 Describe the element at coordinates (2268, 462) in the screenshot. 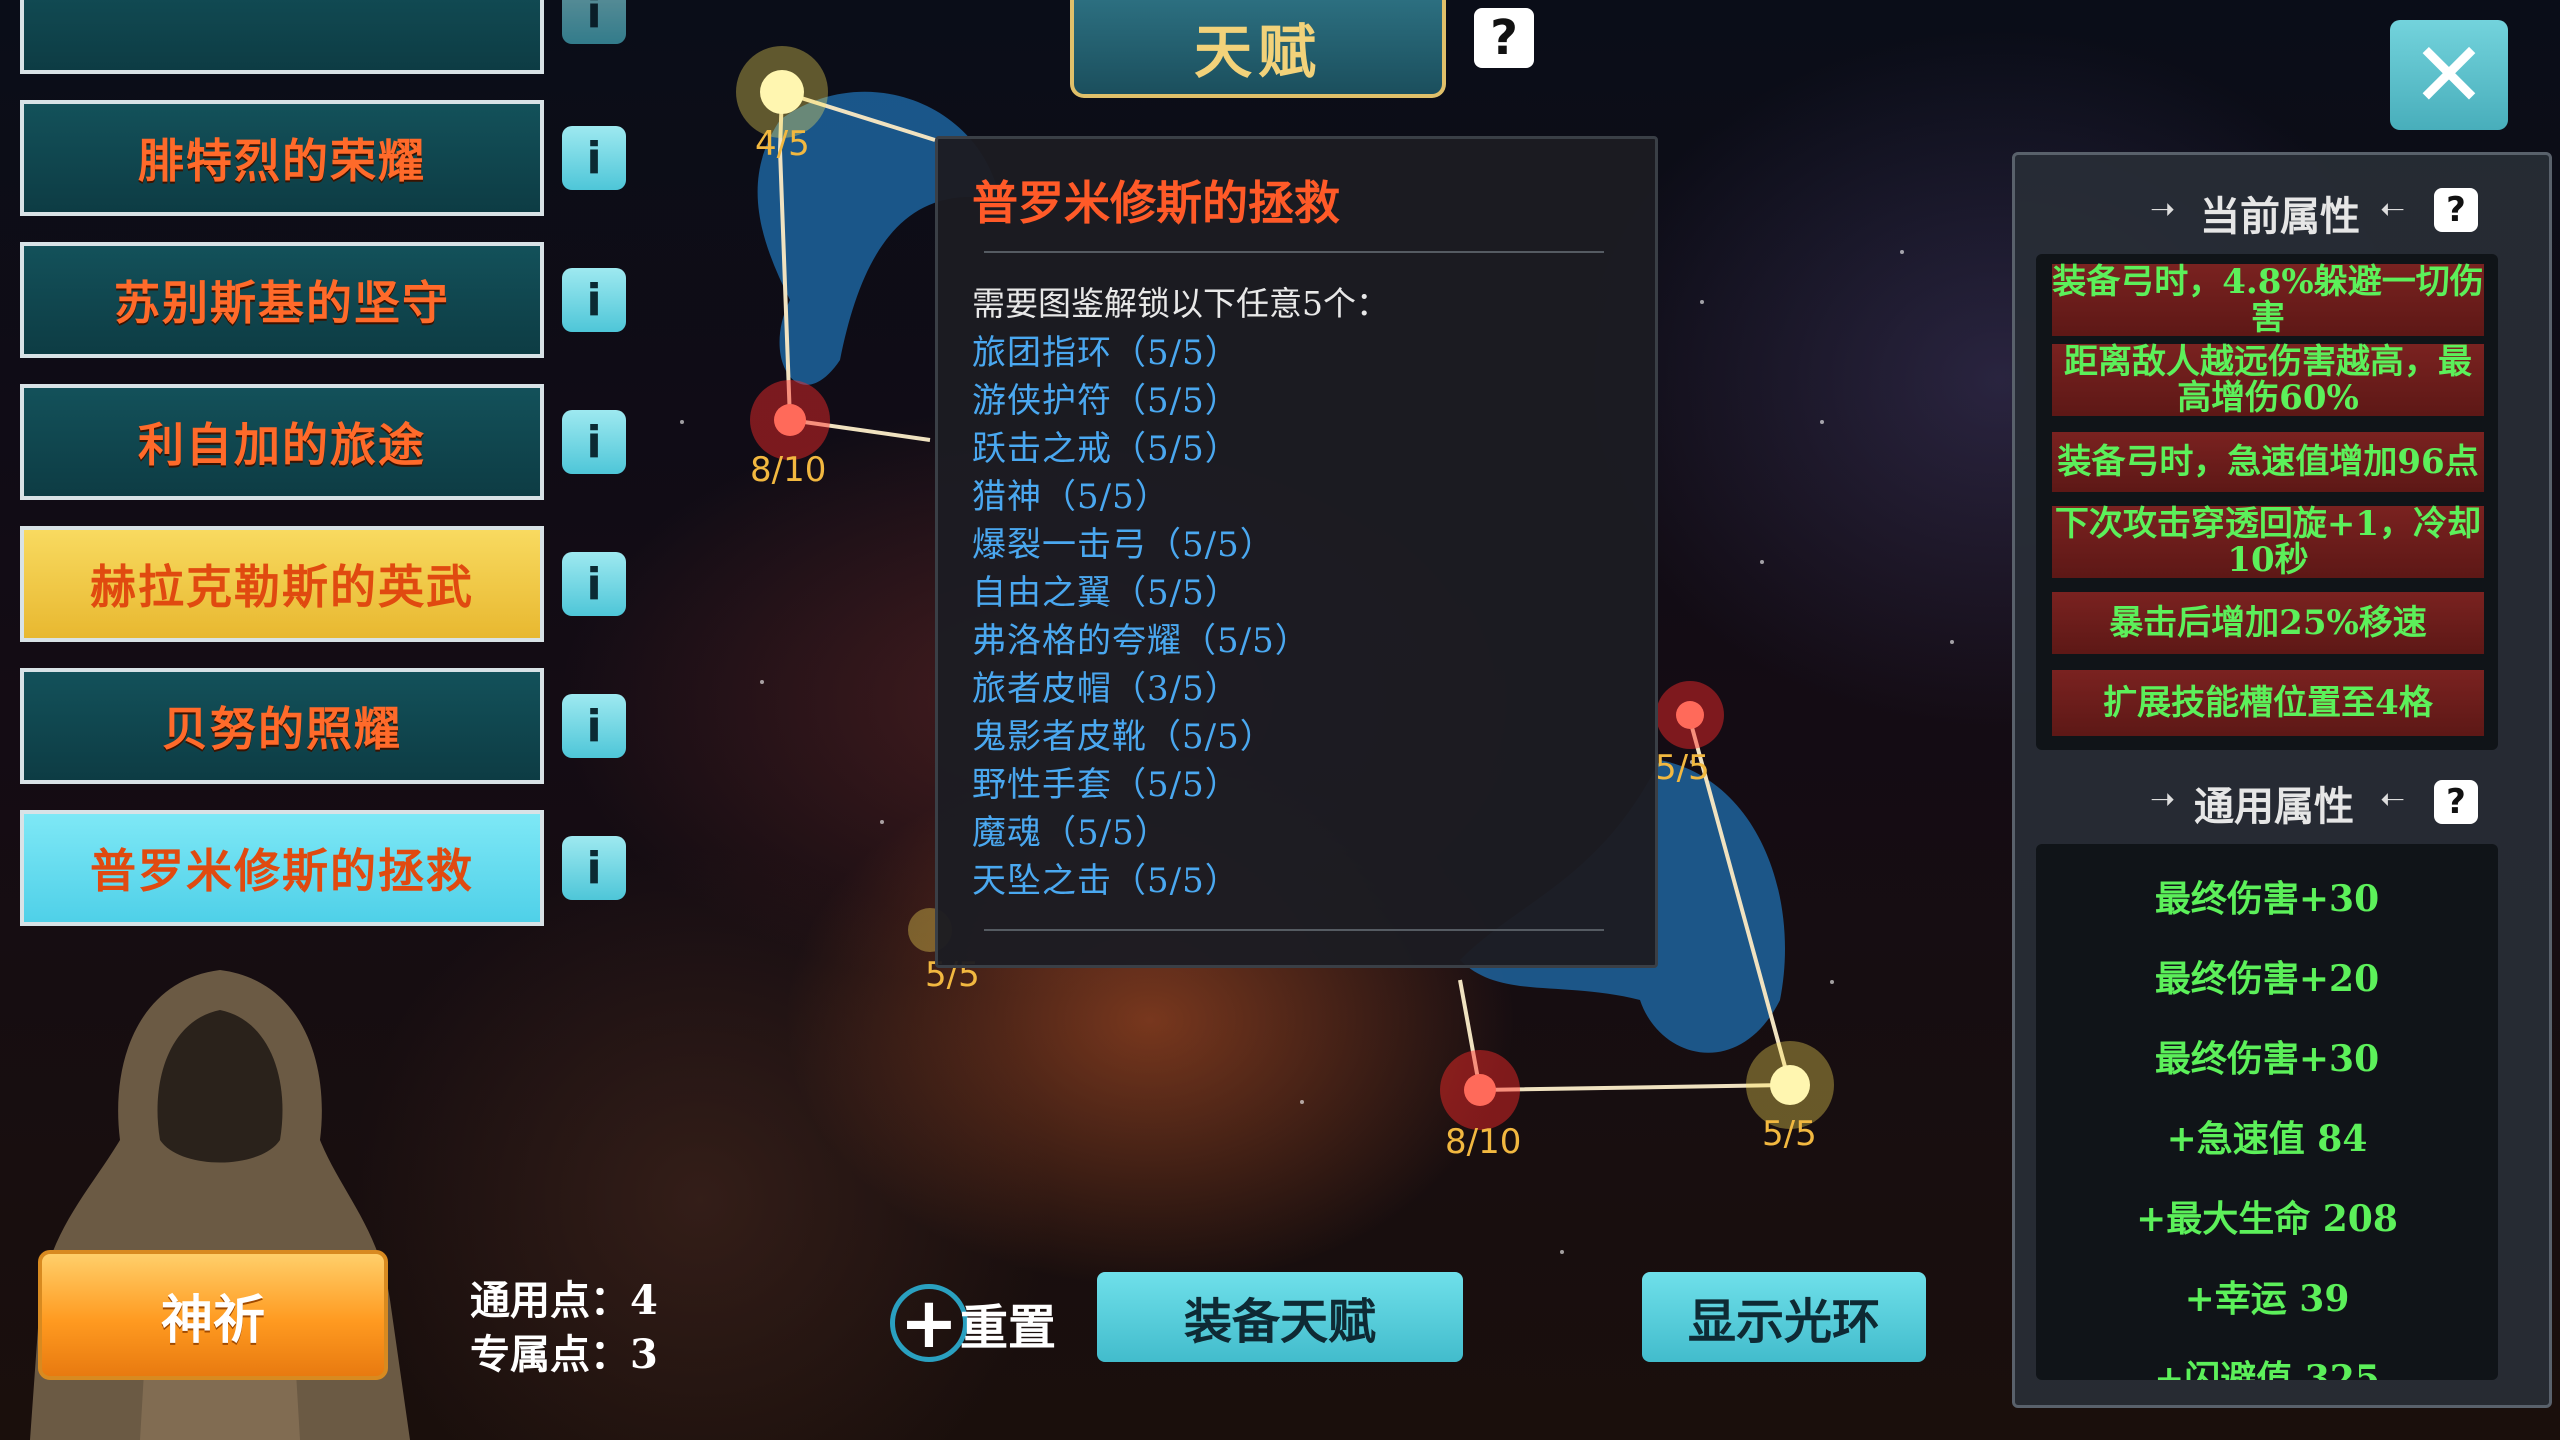

I see `current-attribute: 装备弓时，急速值增加96点` at that location.